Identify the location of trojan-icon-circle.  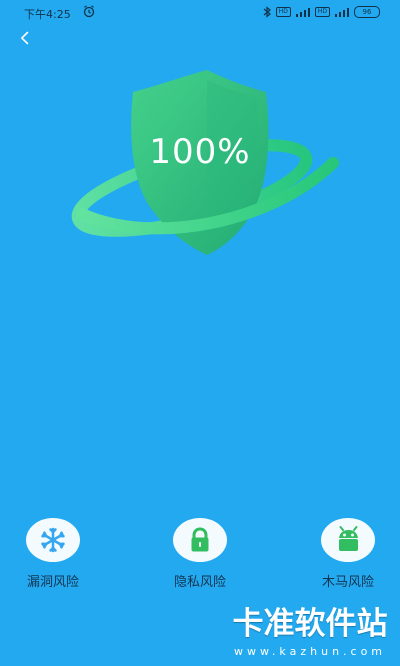
(348, 540).